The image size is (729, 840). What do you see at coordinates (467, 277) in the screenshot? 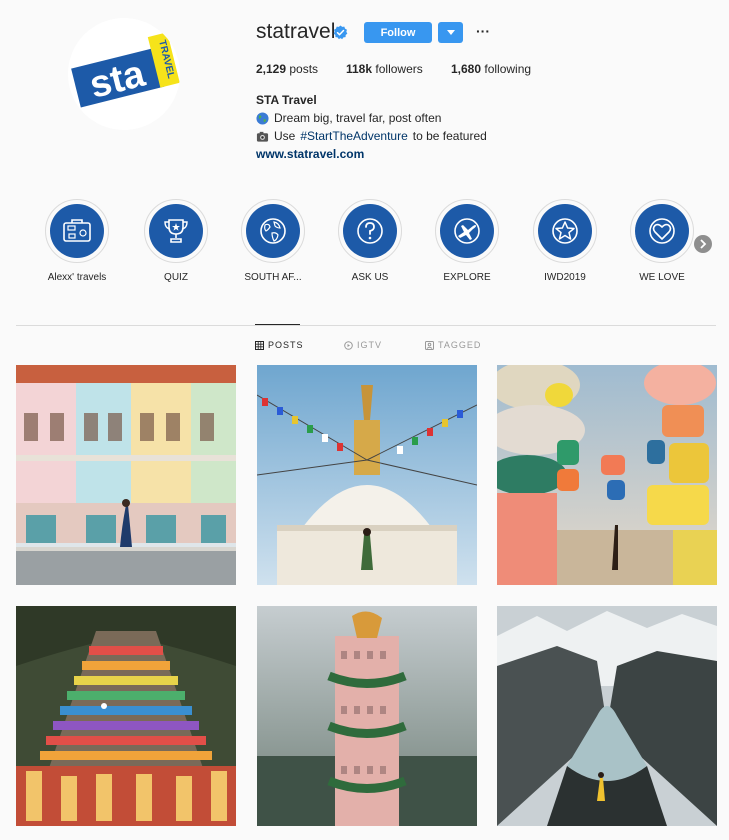
I see `highlight-label: EXPLORE` at bounding box center [467, 277].